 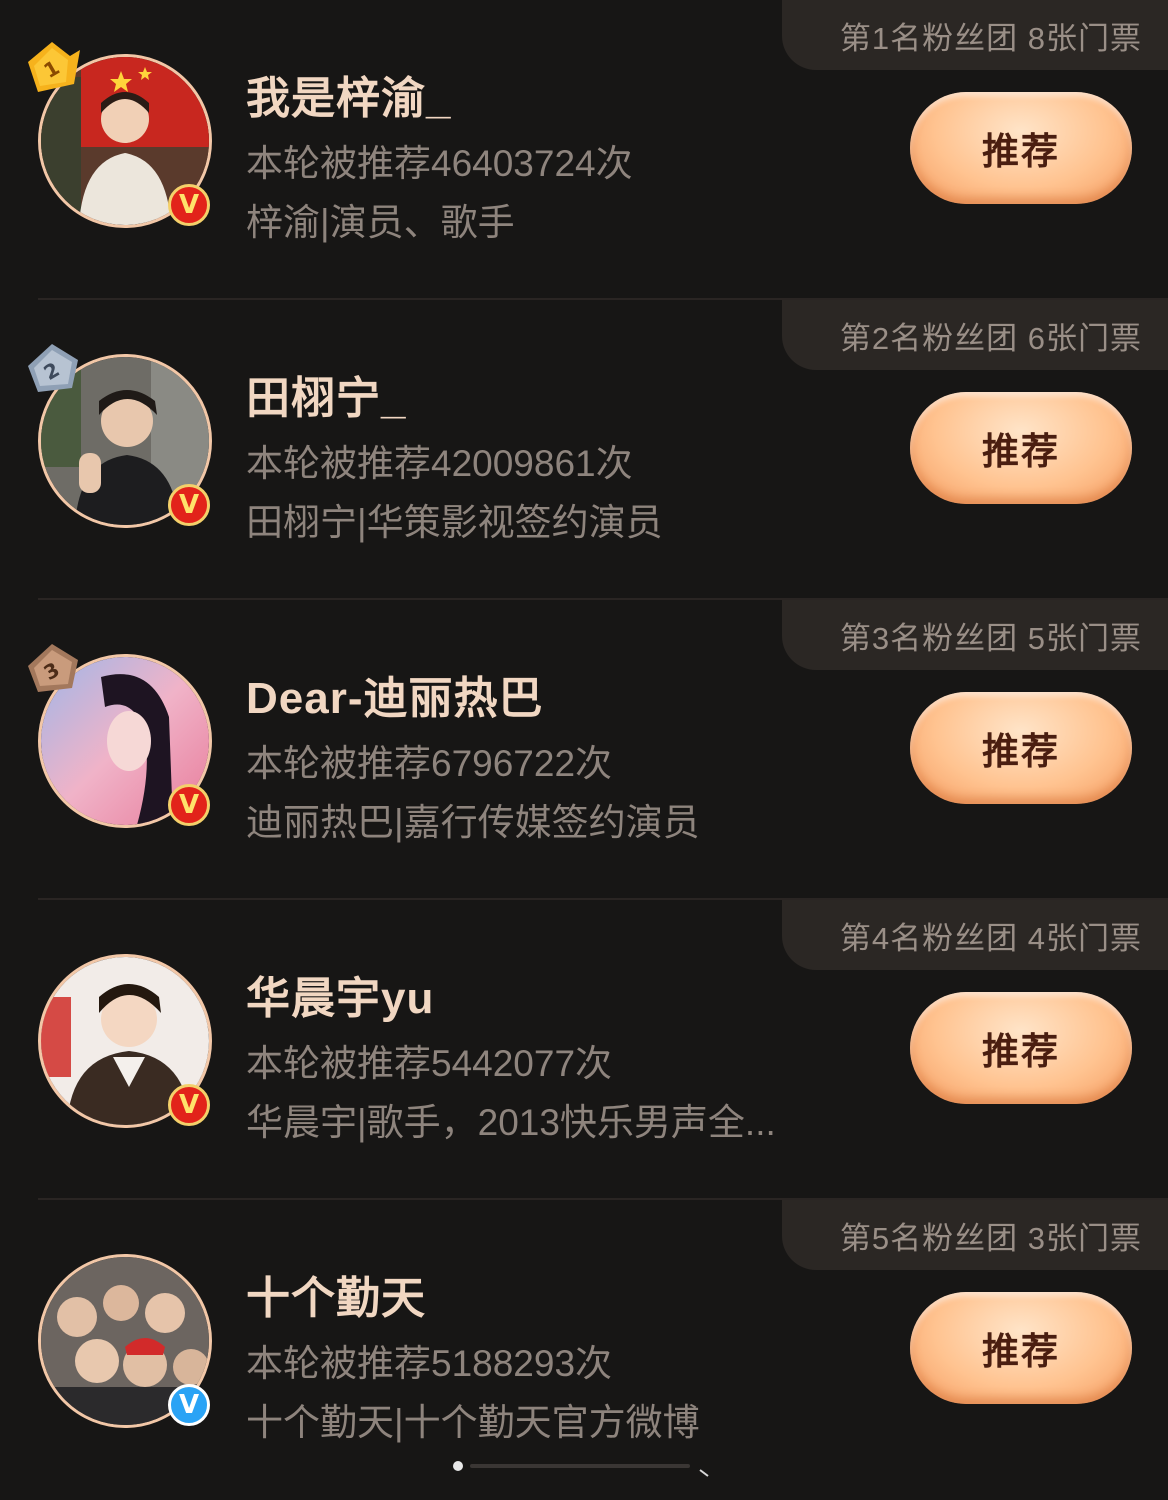 I want to click on user-description: 梓渝|演员、歌手, so click(x=380, y=222).